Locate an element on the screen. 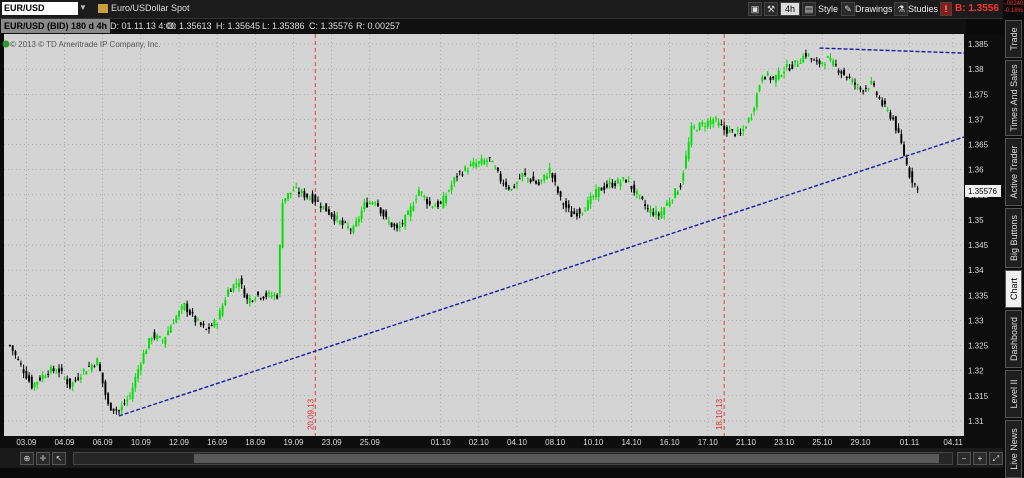 This screenshot has width=1024, height=478. alert-icon: ! is located at coordinates (946, 9).